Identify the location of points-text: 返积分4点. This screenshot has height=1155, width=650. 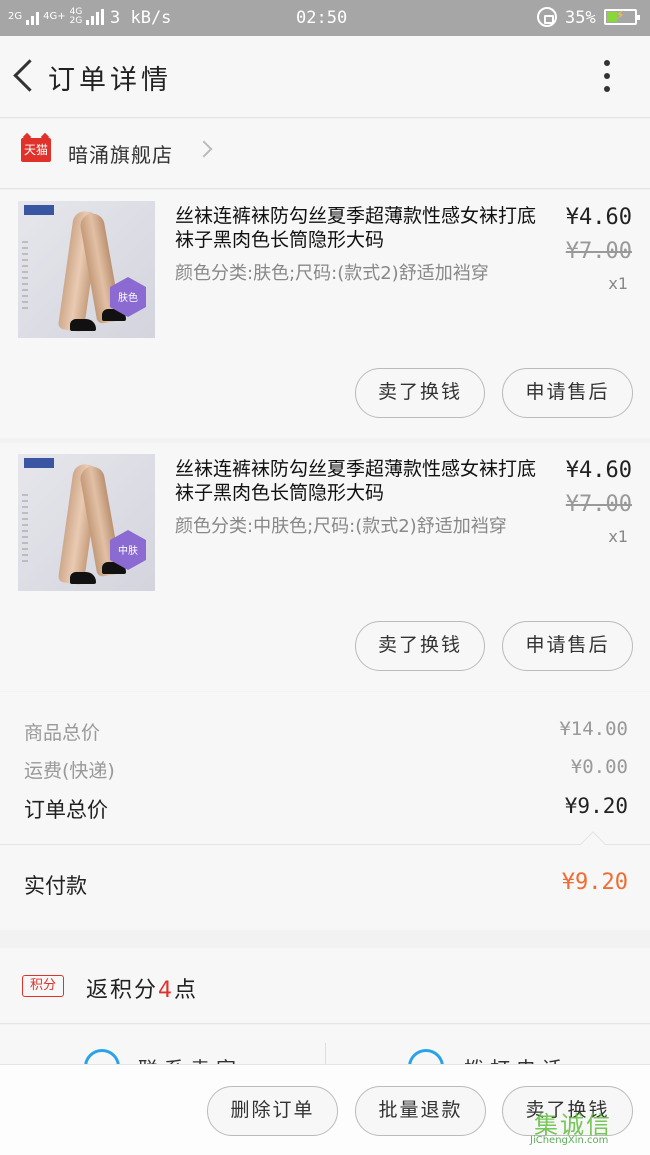
(142, 988).